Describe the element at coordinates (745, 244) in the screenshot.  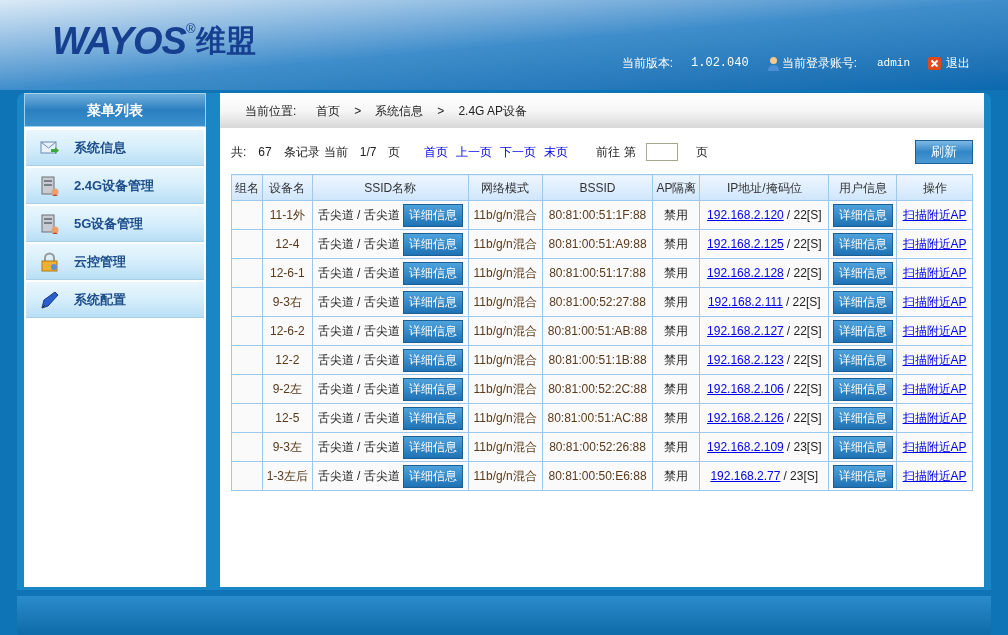
I see `ip-link: 192.168.2.125` at that location.